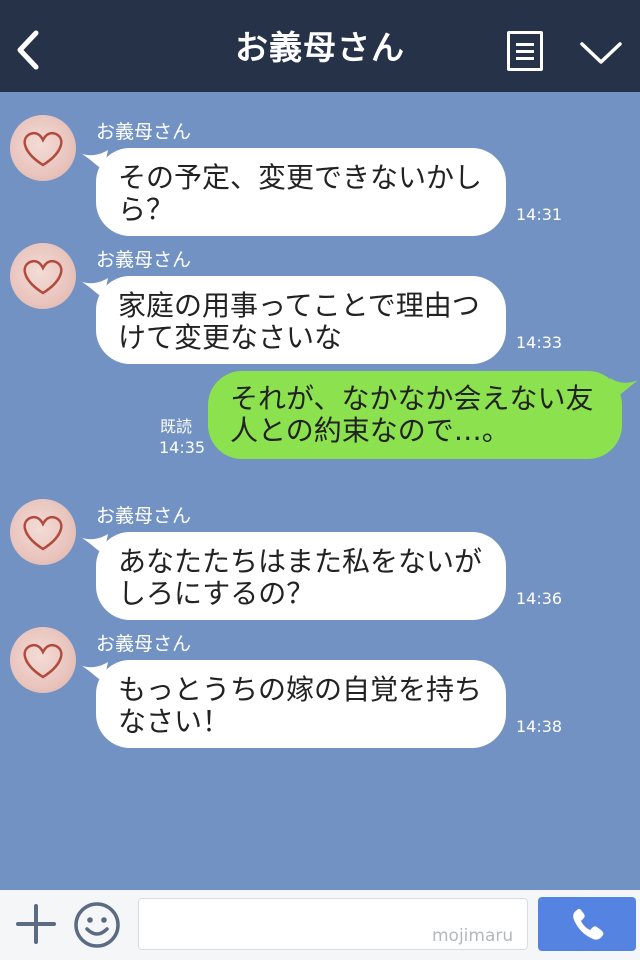  I want to click on emoji-button, so click(97, 925).